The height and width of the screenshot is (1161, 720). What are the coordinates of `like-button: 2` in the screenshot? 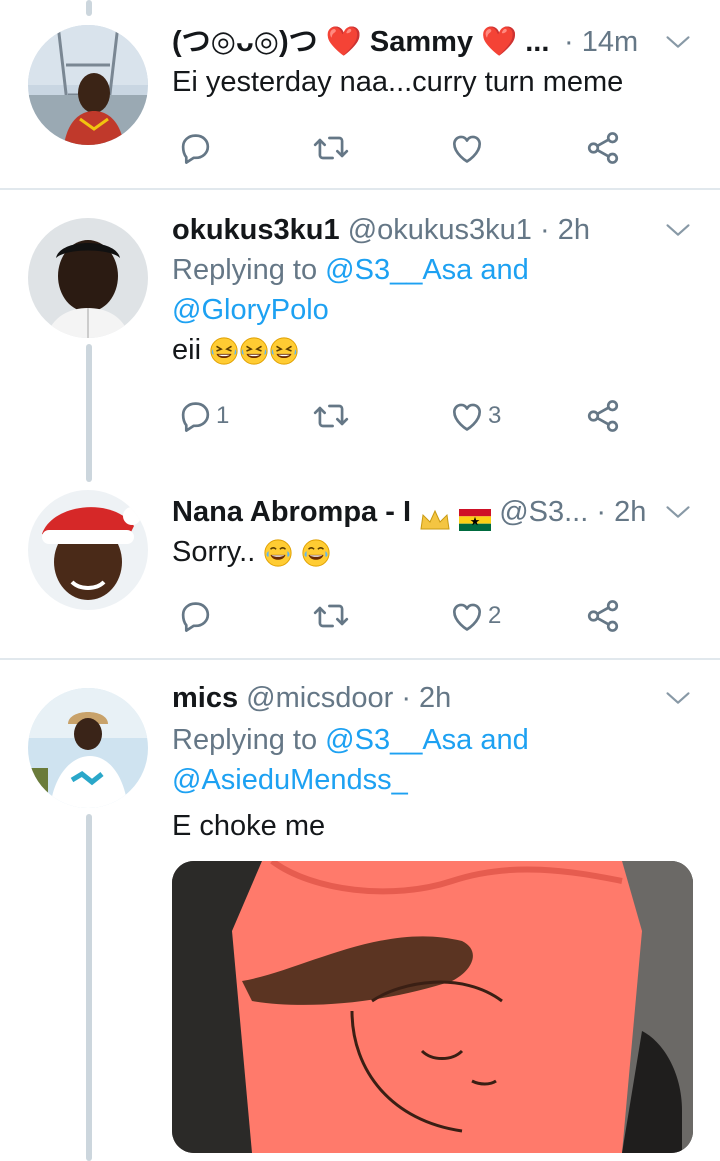 It's located at (474, 616).